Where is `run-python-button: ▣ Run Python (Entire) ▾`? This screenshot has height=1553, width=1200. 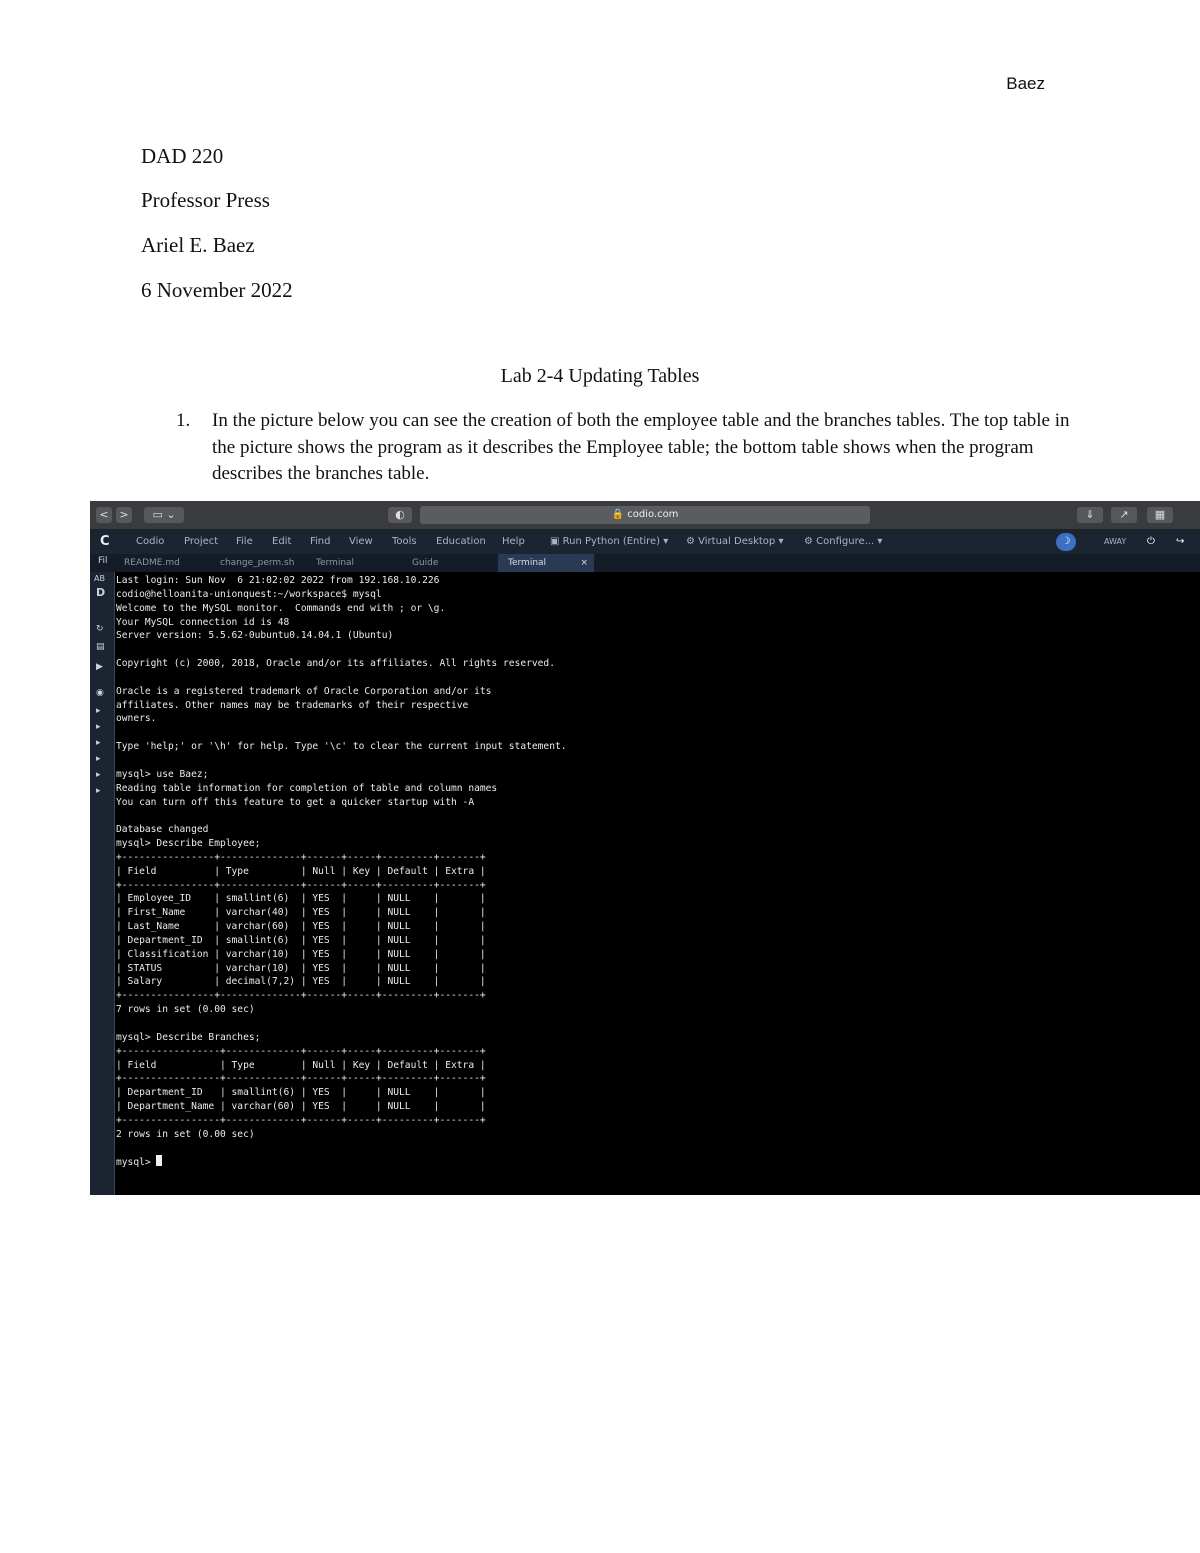 run-python-button: ▣ Run Python (Entire) ▾ is located at coordinates (609, 542).